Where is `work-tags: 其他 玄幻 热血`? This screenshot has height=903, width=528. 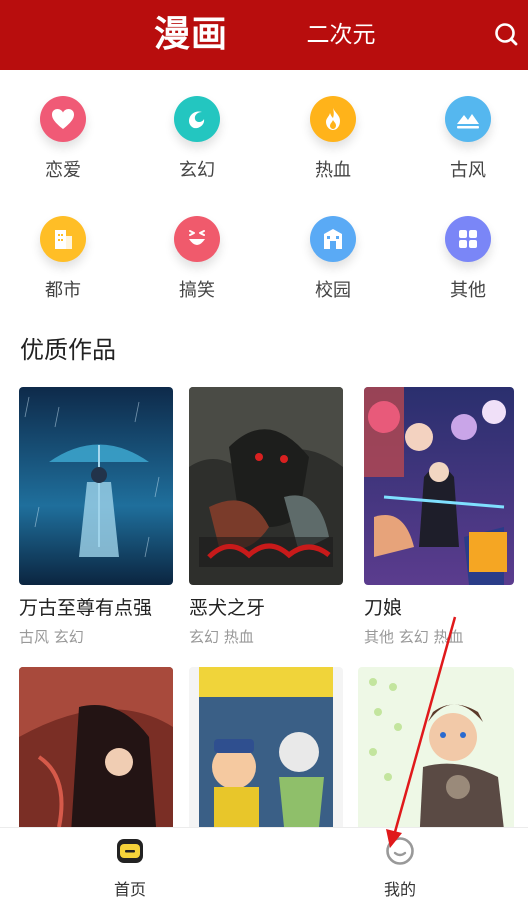
work-tags: 其他 玄幻 热血 is located at coordinates (414, 637).